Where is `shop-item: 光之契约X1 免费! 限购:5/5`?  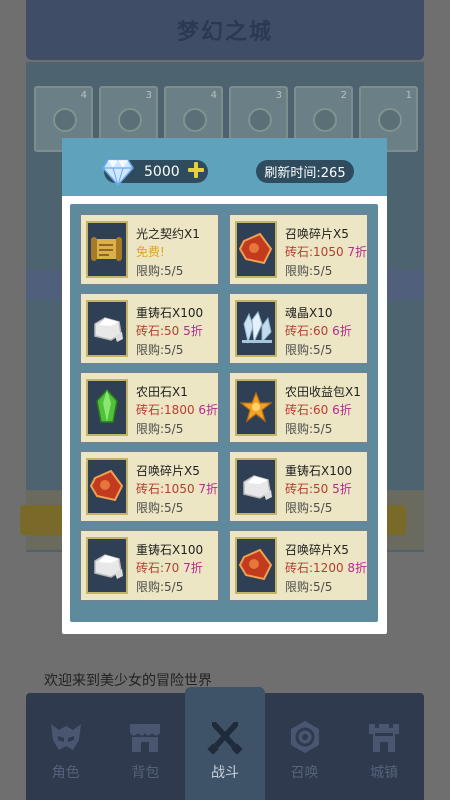
shop-item: 光之契约X1 免费! 限购:5/5 is located at coordinates (149, 249).